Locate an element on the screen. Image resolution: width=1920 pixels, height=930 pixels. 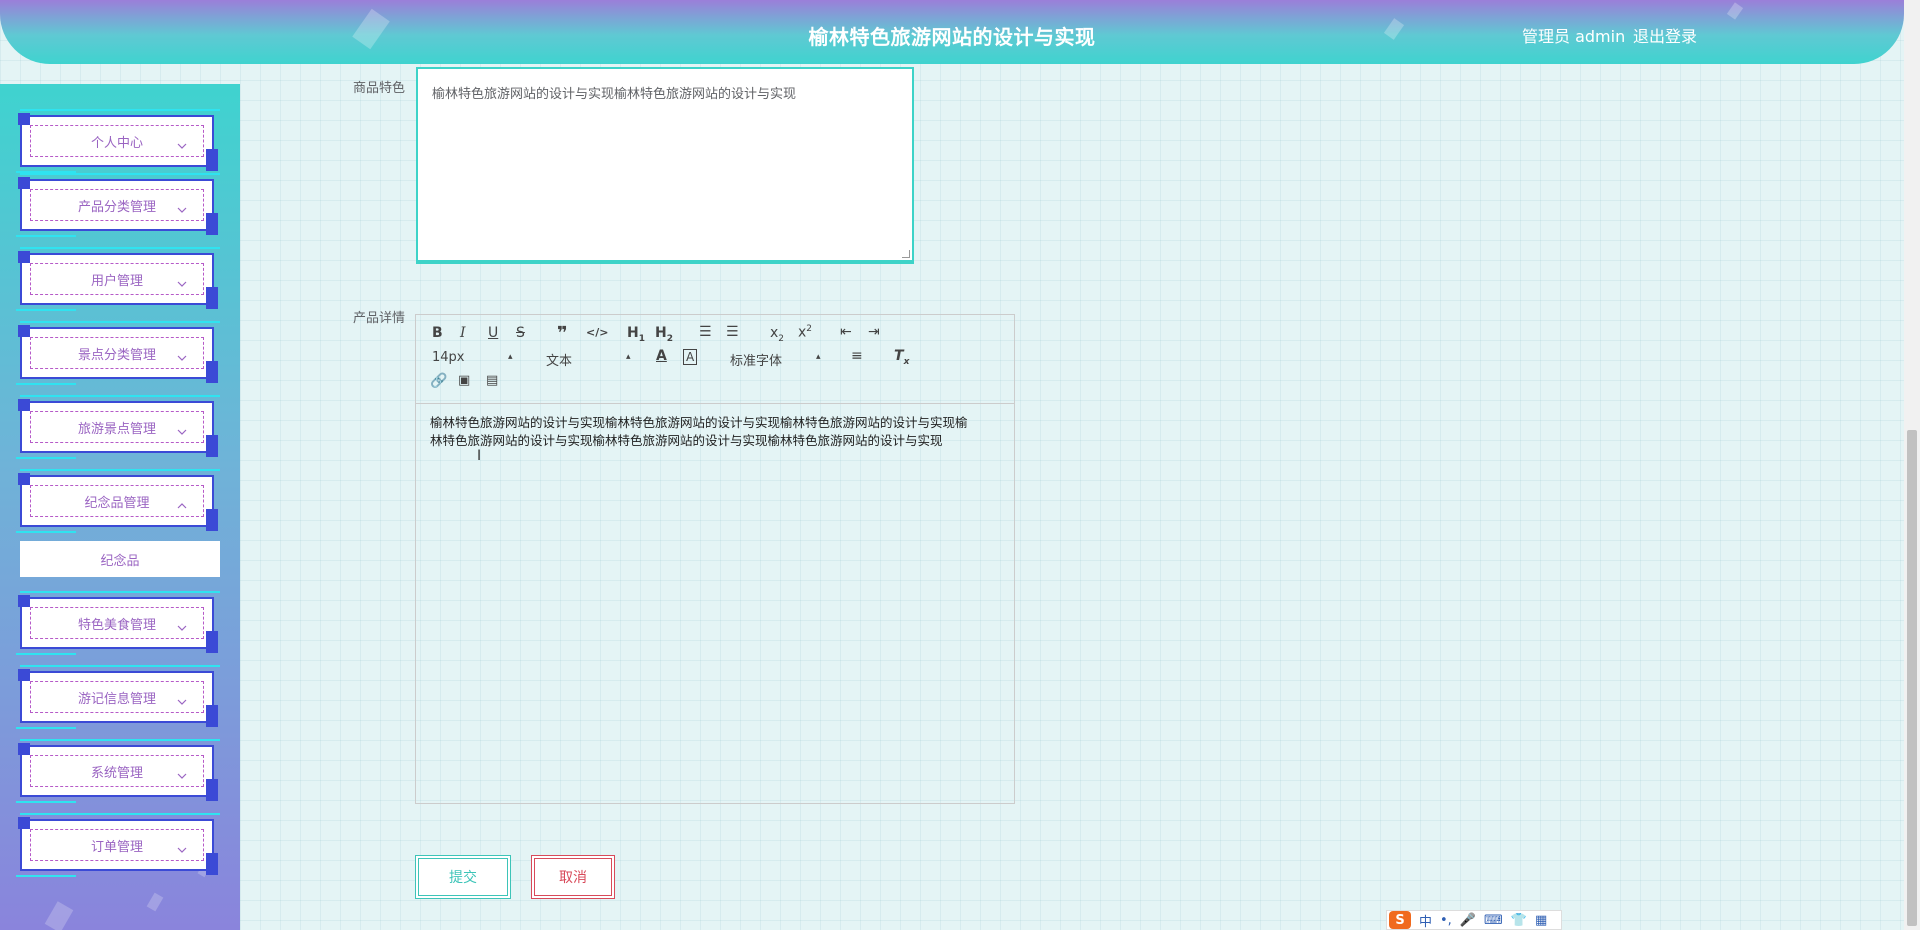
detail-label: 产品详情 is located at coordinates (378, 318).